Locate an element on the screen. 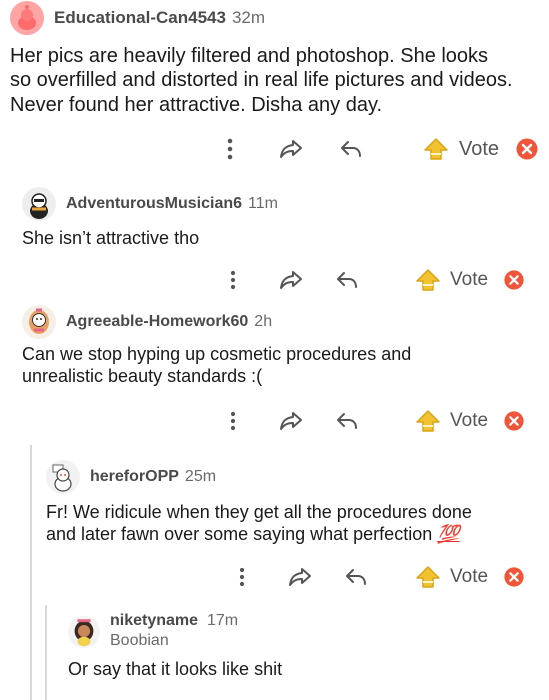 This screenshot has height=700, width=549. author-name: niketyname is located at coordinates (154, 621).